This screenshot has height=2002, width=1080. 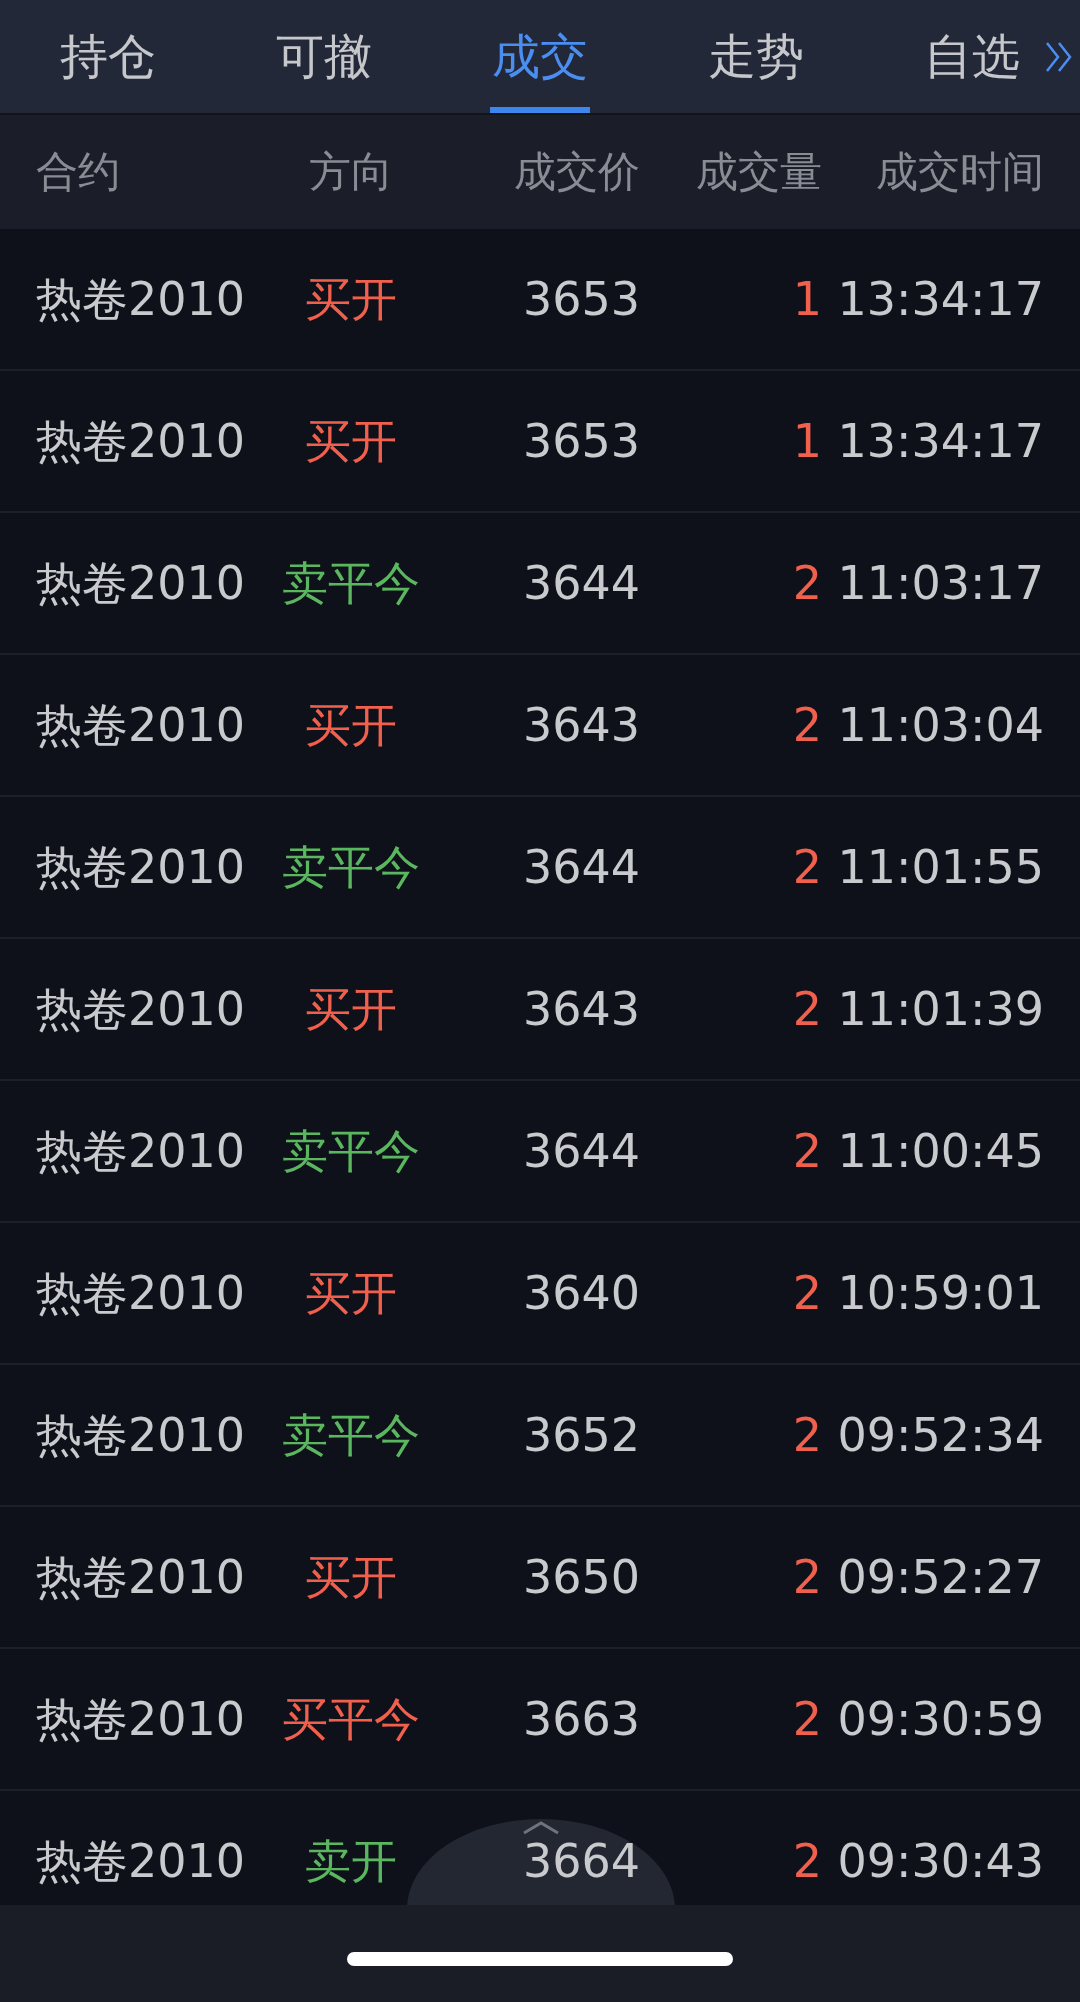 What do you see at coordinates (576, 172) in the screenshot?
I see `column-header: 成交价` at bounding box center [576, 172].